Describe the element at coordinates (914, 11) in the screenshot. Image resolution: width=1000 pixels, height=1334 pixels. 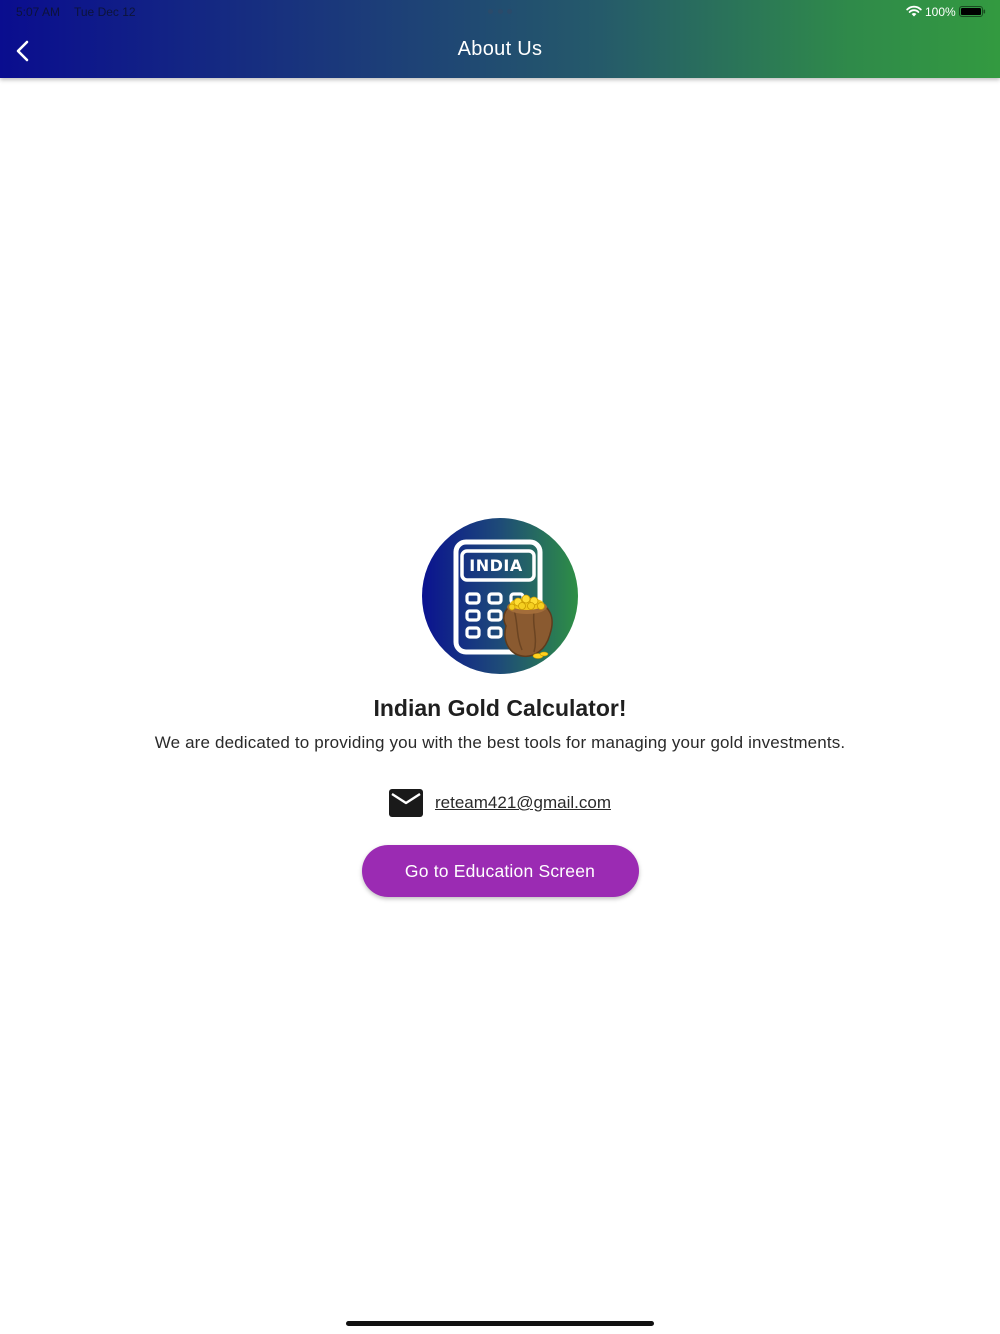
I see `wifi-icon` at that location.